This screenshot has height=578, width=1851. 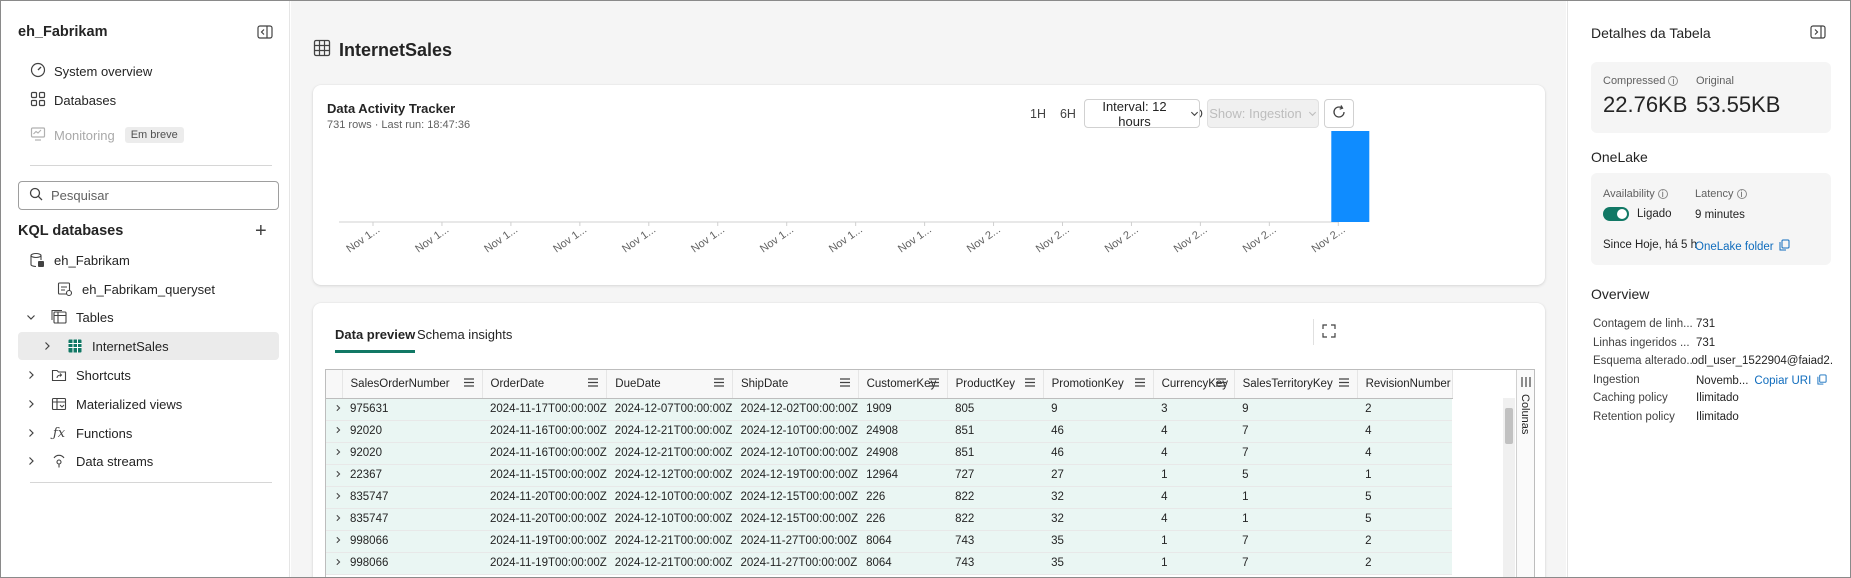 I want to click on column-header: PromotionKey, so click(x=1098, y=384).